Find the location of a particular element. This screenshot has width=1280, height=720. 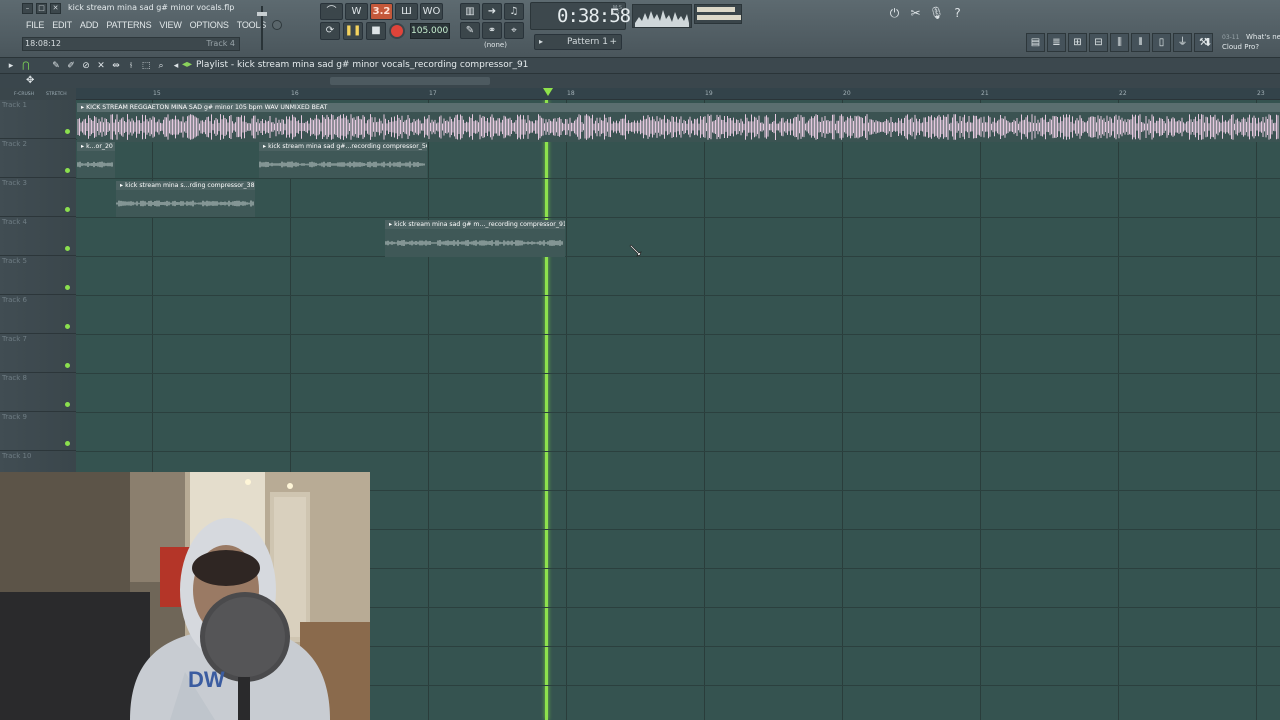

playlist-icon: ▤ is located at coordinates (1035, 42).